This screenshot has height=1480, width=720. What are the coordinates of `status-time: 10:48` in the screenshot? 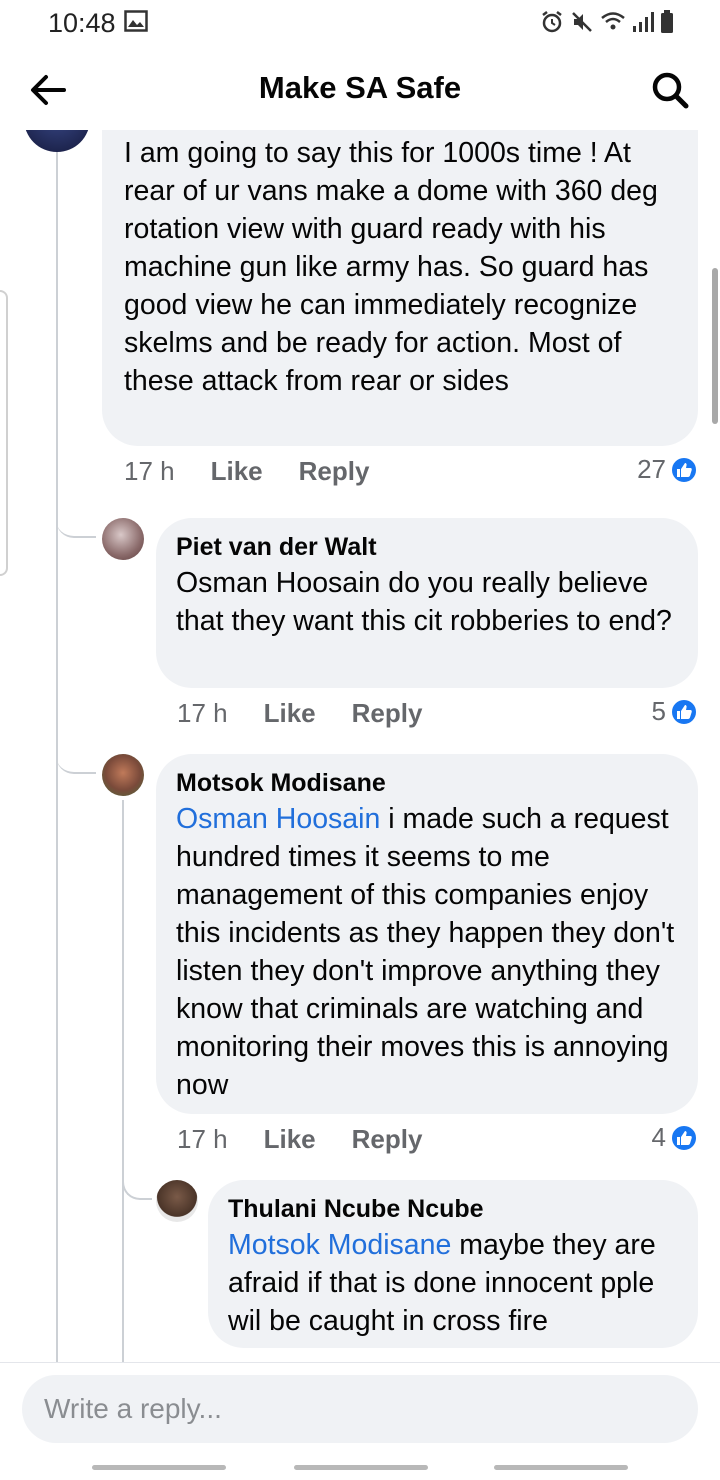 It's located at (82, 23).